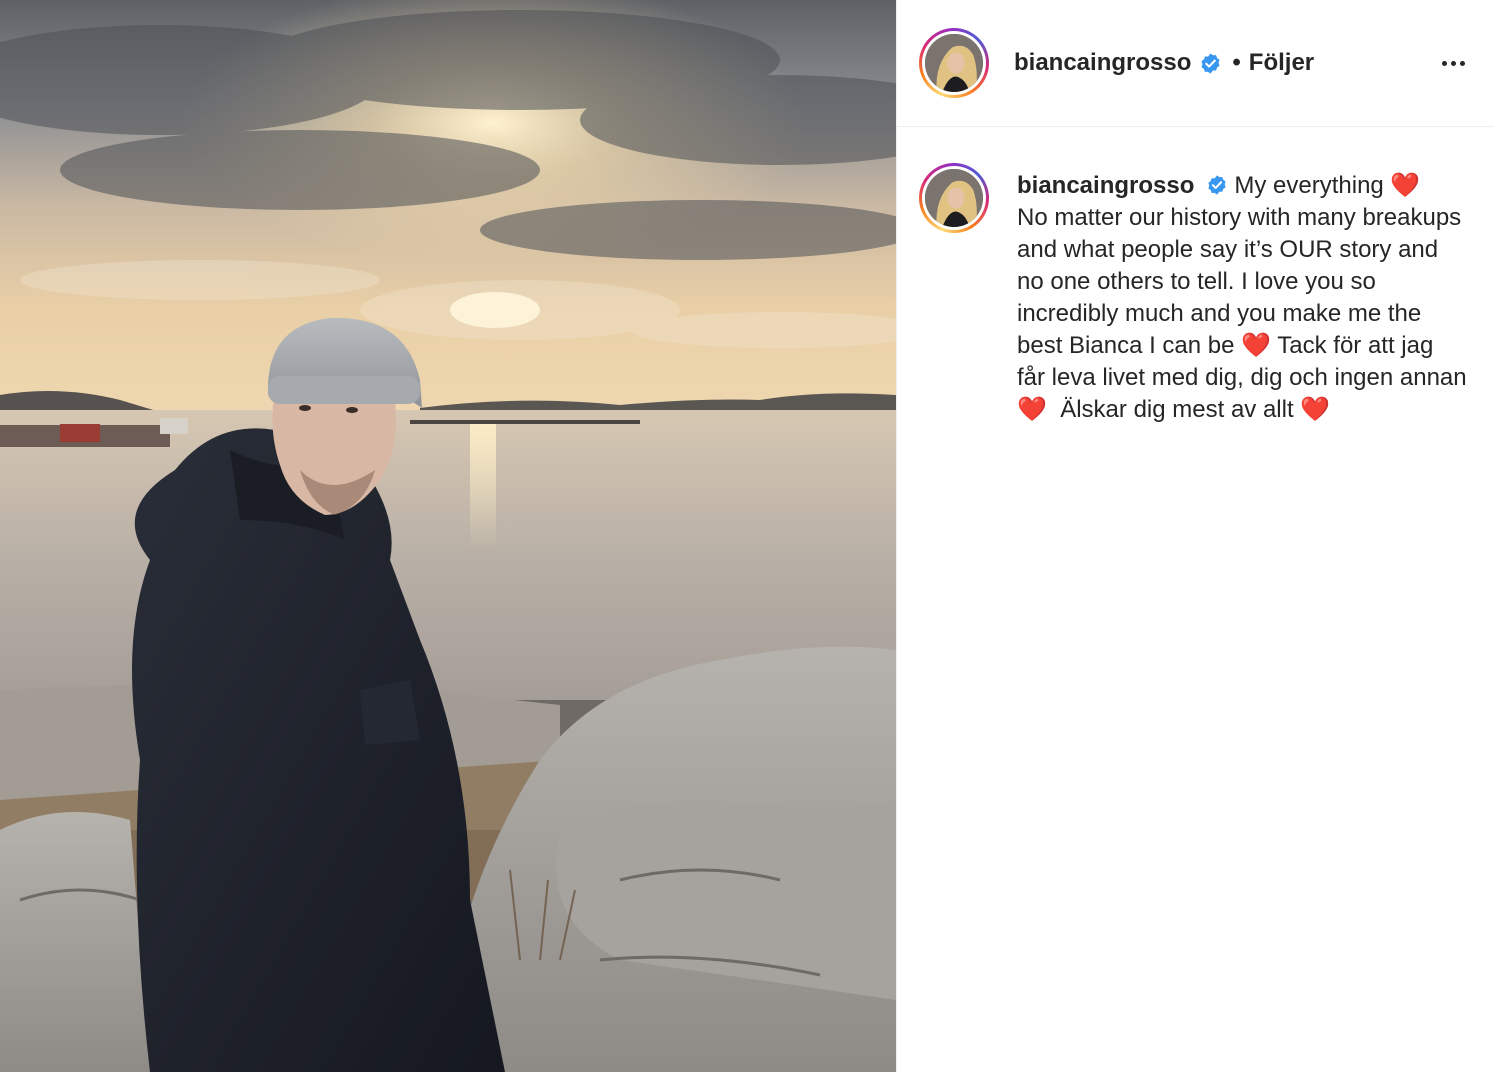 This screenshot has width=1494, height=1072. I want to click on author-username: biancaingrosso, so click(1102, 63).